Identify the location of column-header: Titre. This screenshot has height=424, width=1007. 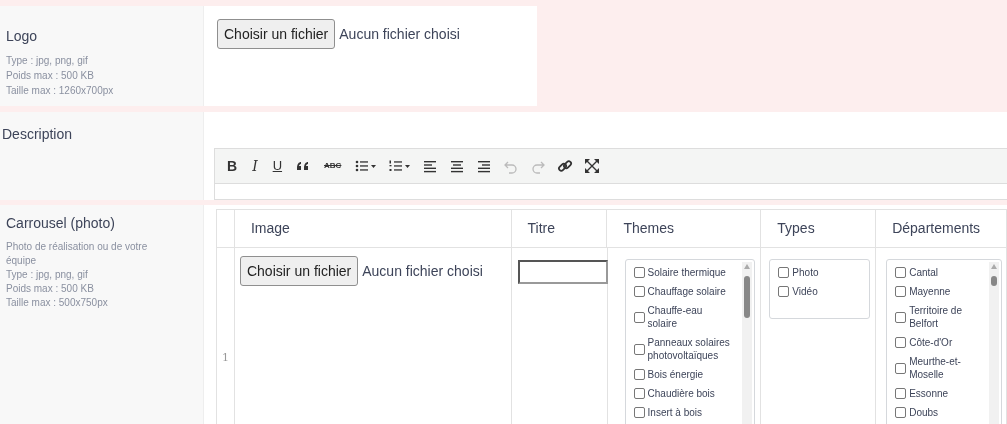
(559, 228).